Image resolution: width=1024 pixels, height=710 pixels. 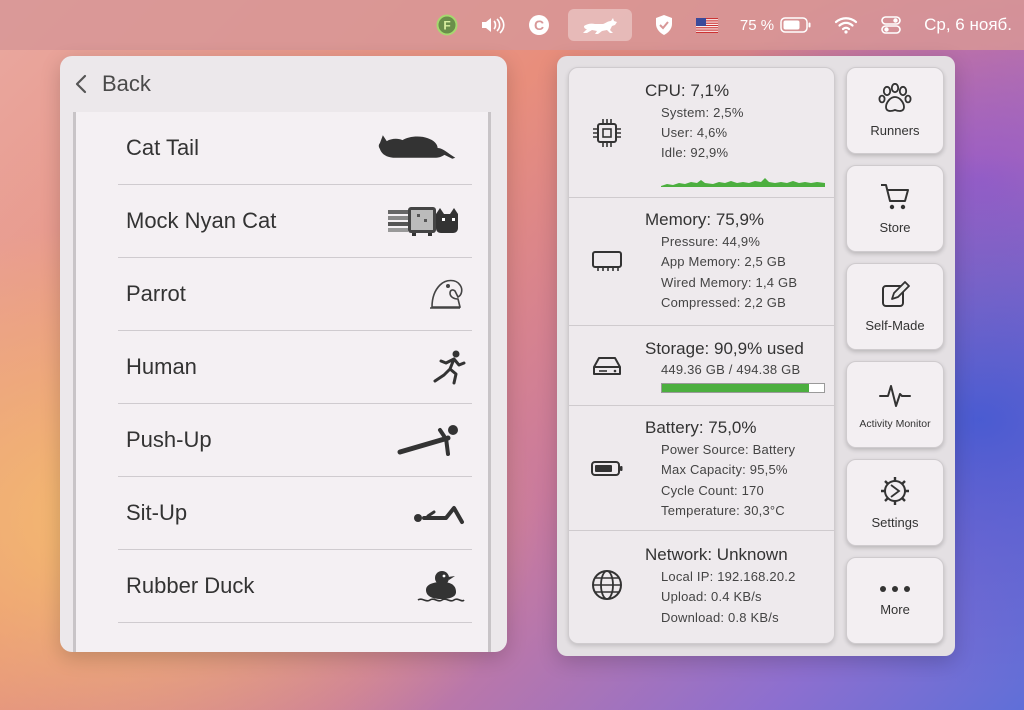 I want to click on running-human-icon, so click(x=424, y=367).